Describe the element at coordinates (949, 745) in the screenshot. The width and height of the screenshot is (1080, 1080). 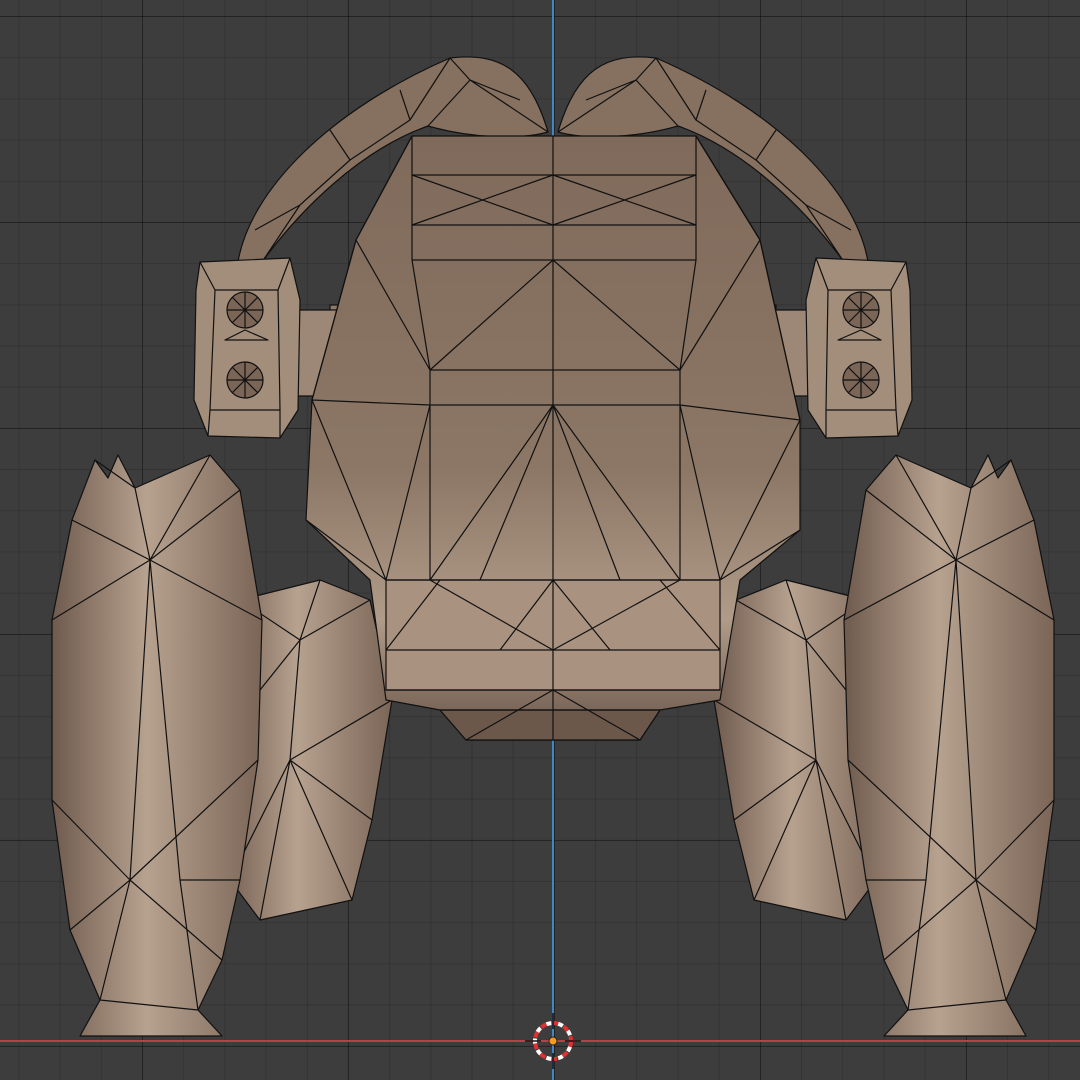
I see `right-outer-leg` at that location.